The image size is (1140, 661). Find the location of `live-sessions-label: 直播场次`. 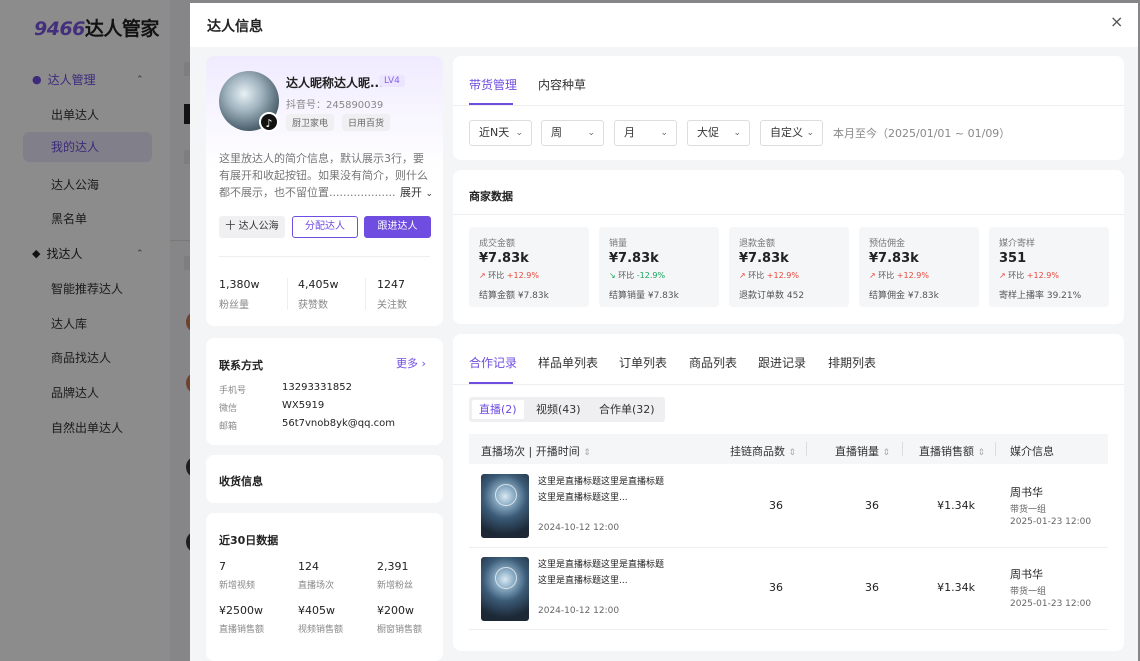

live-sessions-label: 直播场次 is located at coordinates (316, 586).